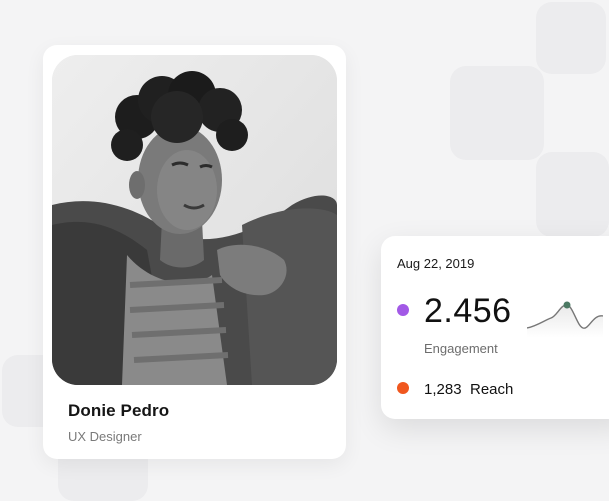  I want to click on reach-value: 1,283, so click(443, 389).